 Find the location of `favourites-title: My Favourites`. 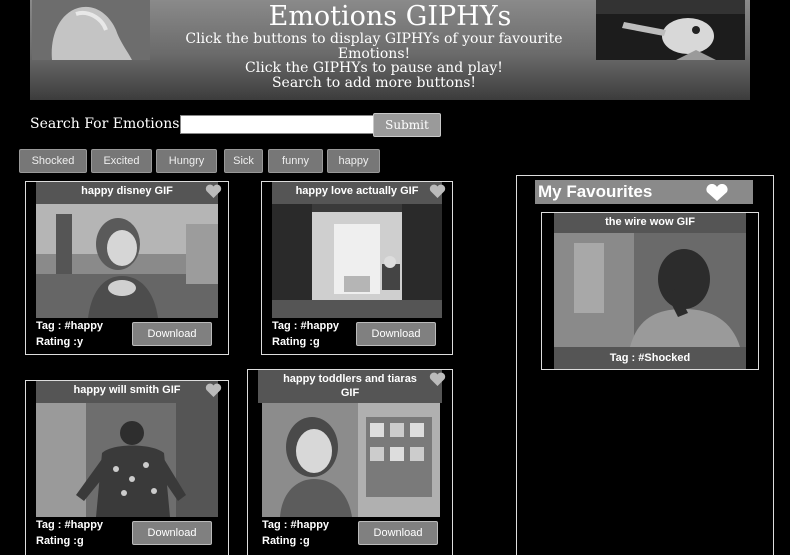

favourites-title: My Favourites is located at coordinates (644, 192).